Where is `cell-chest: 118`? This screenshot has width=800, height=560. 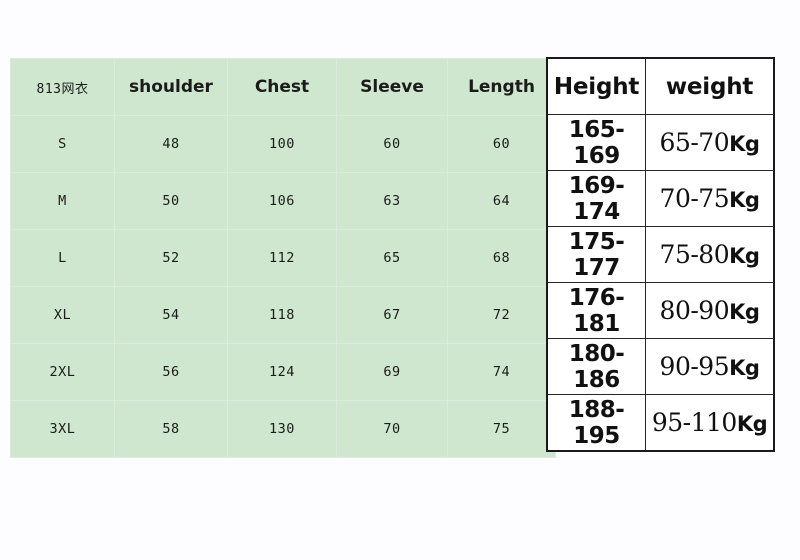 cell-chest: 118 is located at coordinates (282, 315).